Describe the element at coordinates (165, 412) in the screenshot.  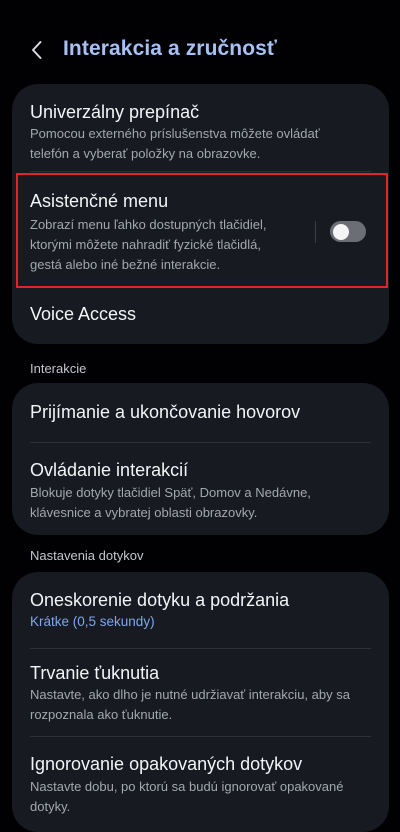
I see `calls-title: Prijímanie a ukončovanie hovorov` at that location.